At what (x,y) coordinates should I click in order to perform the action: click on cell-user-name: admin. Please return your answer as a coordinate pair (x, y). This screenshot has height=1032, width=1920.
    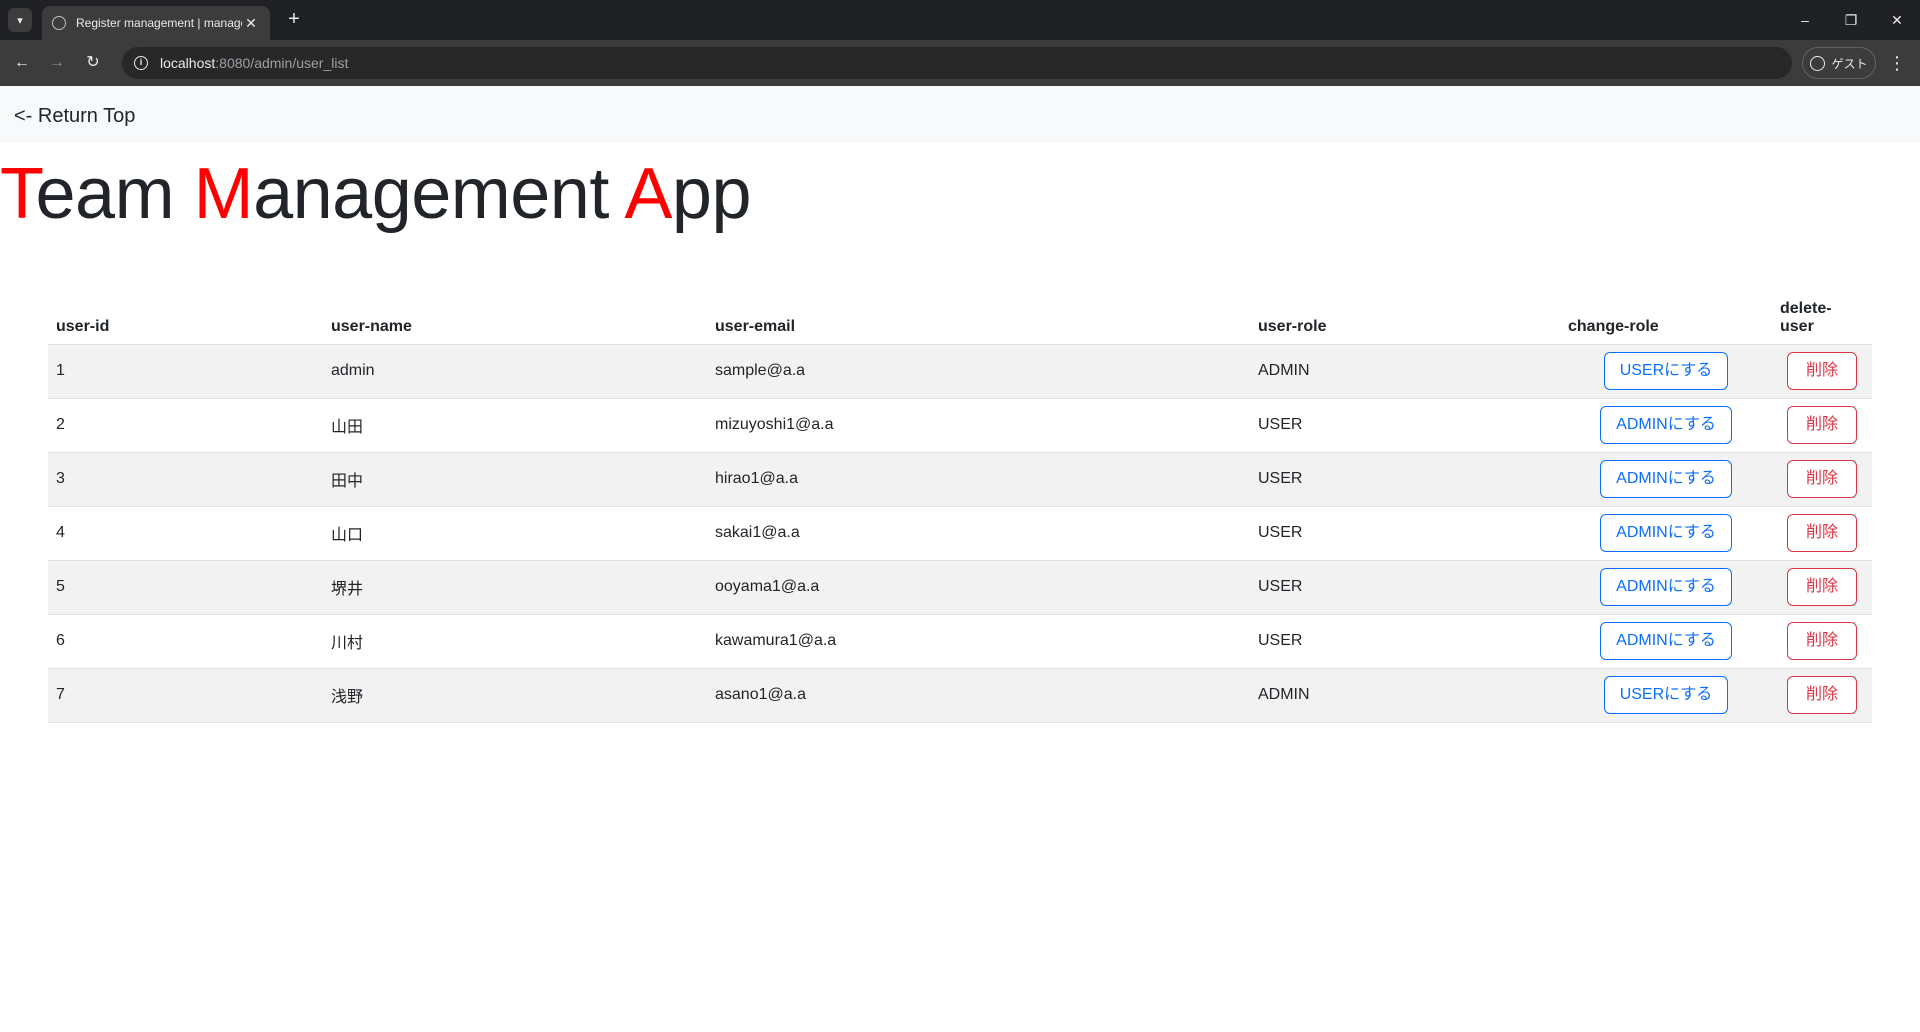
    Looking at the image, I should click on (515, 371).